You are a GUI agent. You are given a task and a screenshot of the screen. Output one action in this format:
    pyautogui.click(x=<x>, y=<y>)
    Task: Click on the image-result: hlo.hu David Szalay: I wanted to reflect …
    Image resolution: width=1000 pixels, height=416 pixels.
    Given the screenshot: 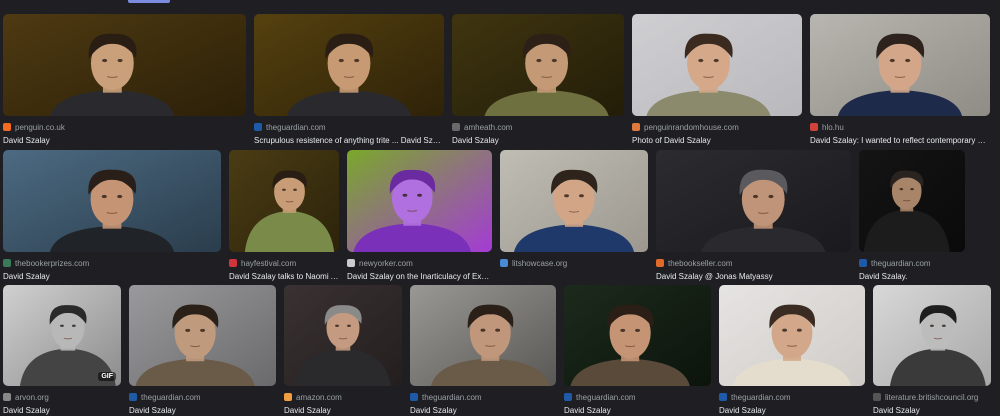 What is the action you would take?
    pyautogui.click(x=900, y=80)
    